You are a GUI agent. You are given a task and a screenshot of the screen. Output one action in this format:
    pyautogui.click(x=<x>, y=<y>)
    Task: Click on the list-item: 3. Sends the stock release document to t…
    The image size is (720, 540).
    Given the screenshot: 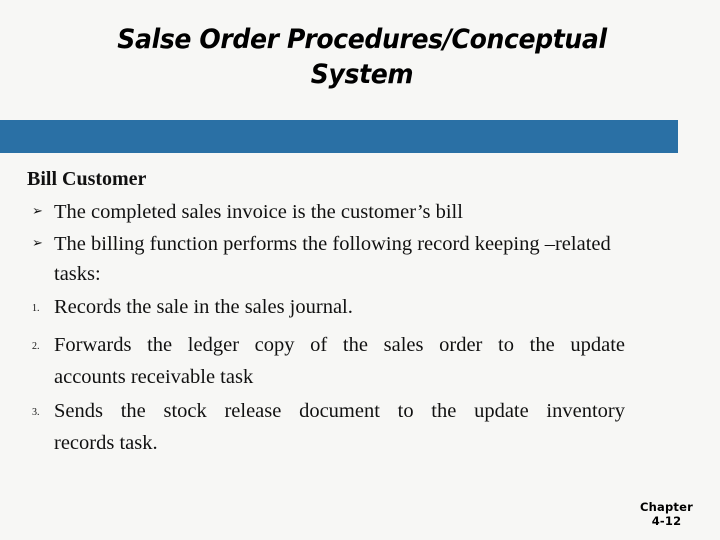 What is the action you would take?
    pyautogui.click(x=326, y=427)
    